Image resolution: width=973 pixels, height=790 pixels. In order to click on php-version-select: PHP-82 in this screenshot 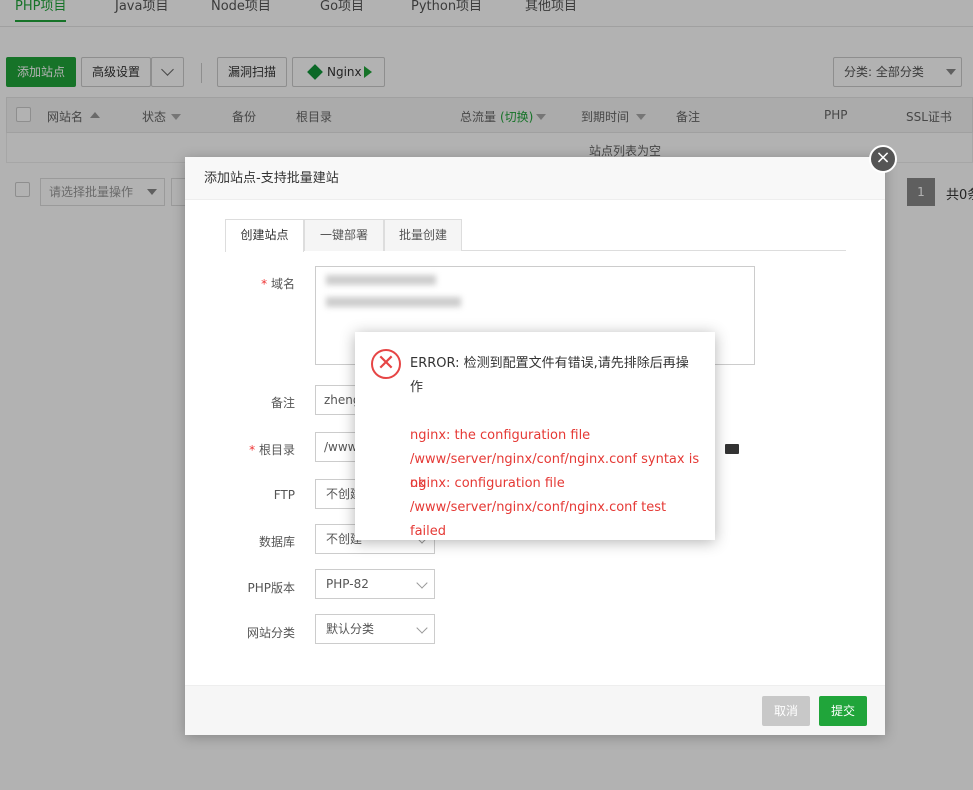, I will do `click(375, 584)`.